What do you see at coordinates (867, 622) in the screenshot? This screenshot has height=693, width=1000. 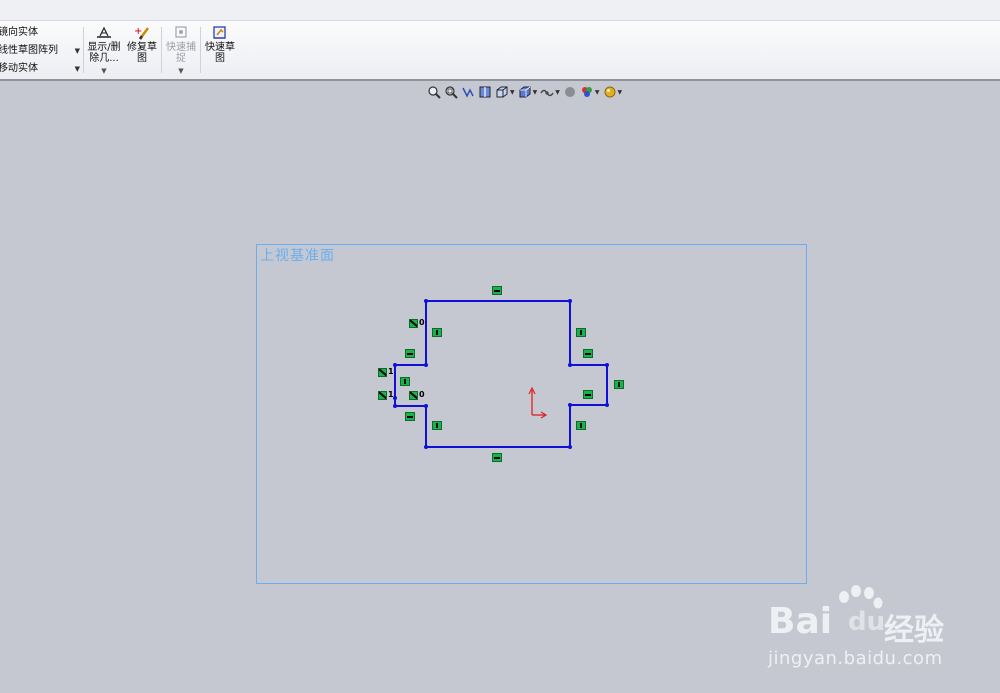 I see `watermark-brand-right: du` at bounding box center [867, 622].